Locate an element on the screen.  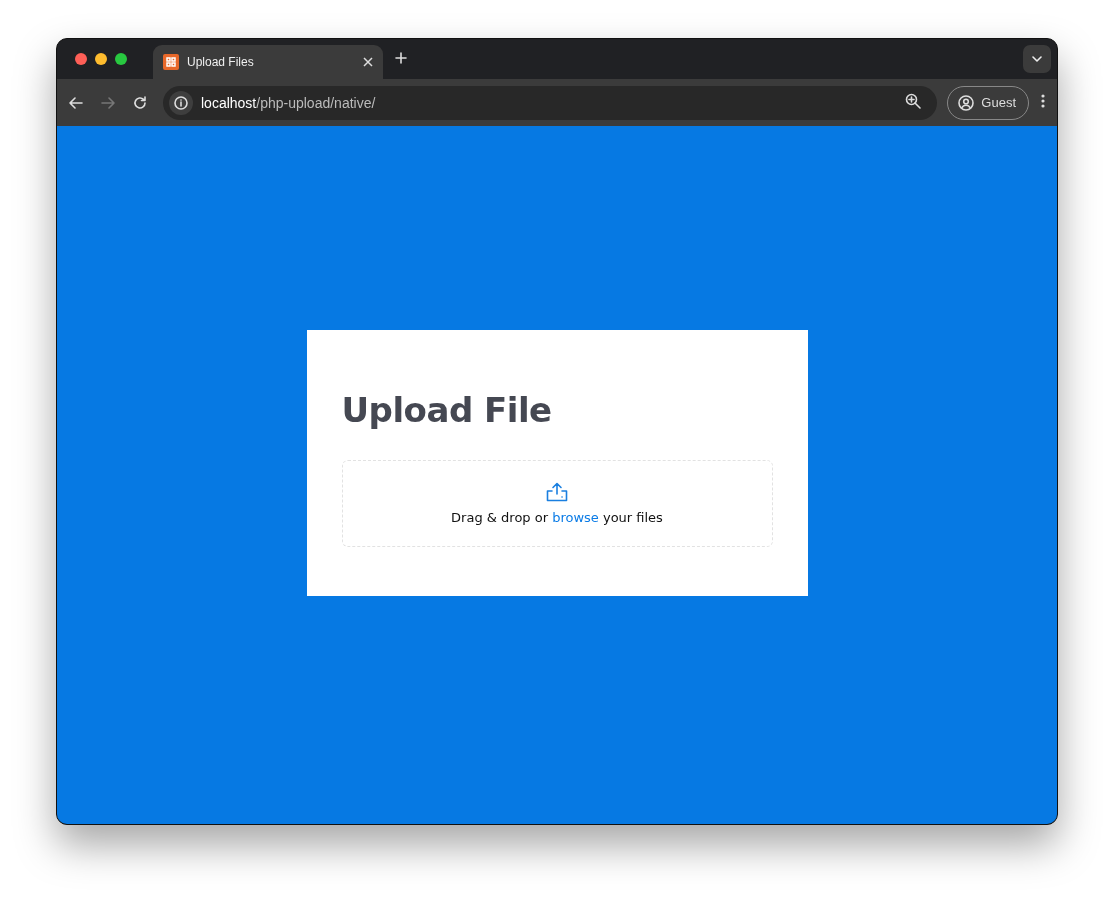
person-icon is located at coordinates (966, 102).